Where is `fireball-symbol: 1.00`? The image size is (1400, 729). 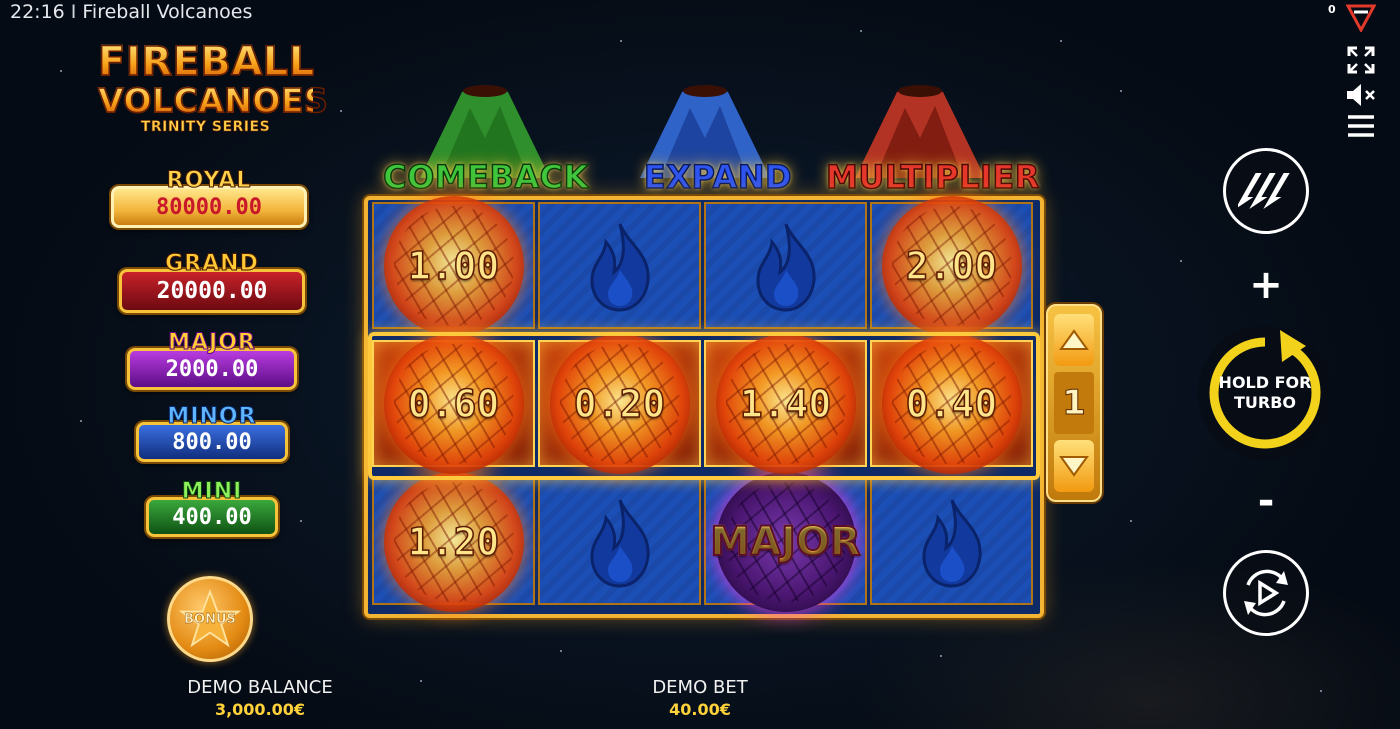 fireball-symbol: 1.00 is located at coordinates (453, 265).